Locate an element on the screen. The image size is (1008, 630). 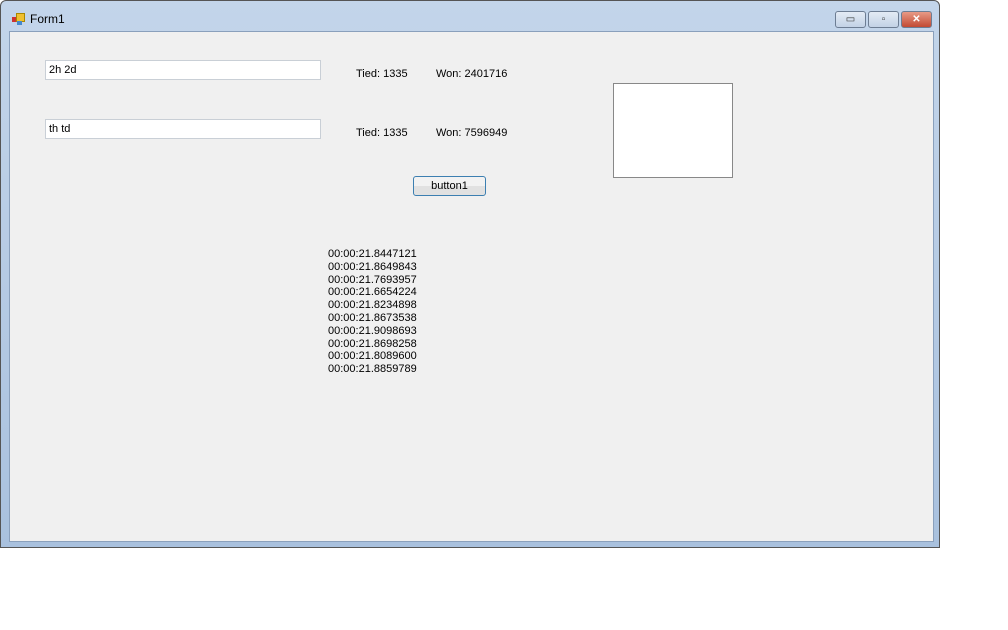
picture-box is located at coordinates (673, 130).